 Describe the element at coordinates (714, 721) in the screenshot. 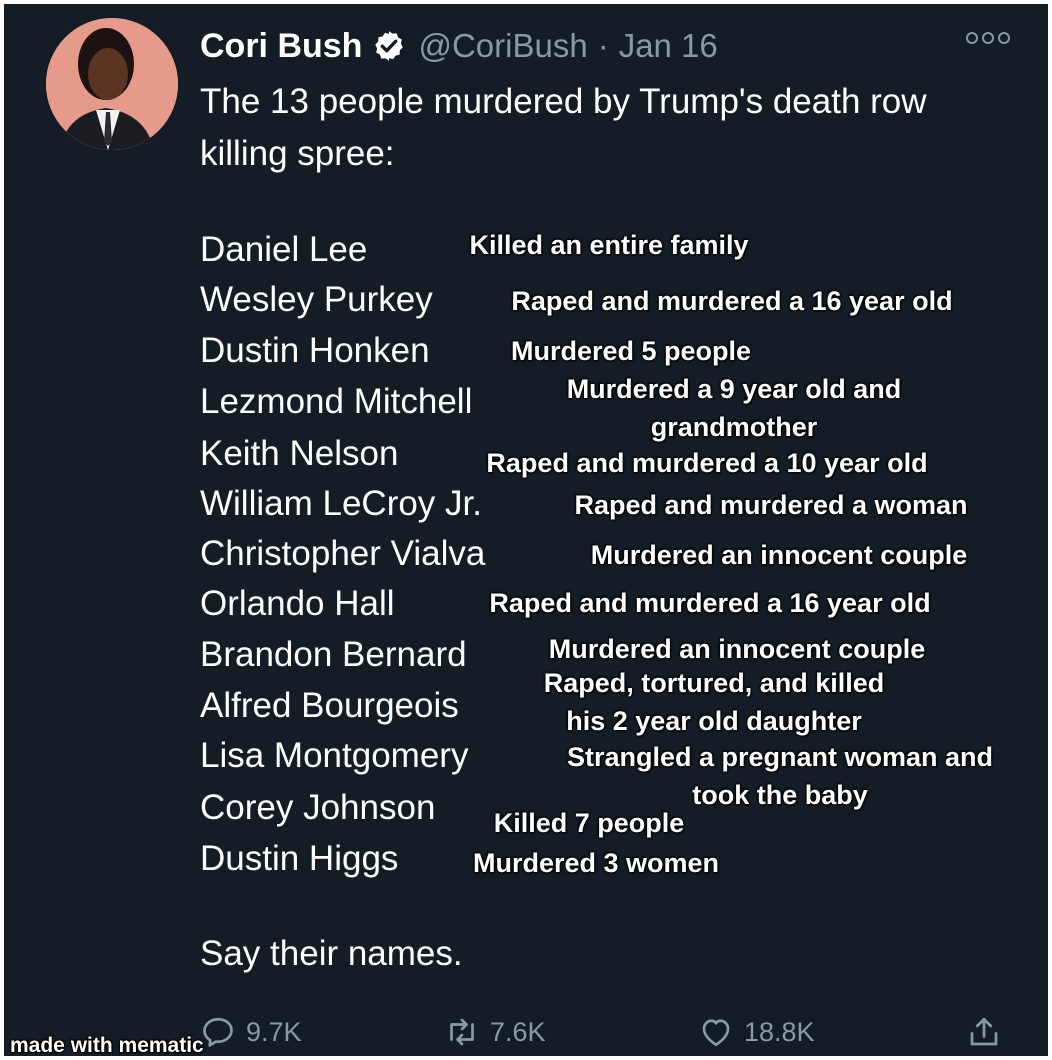

I see `crime-annotation-line: his 2 year old daughter` at that location.